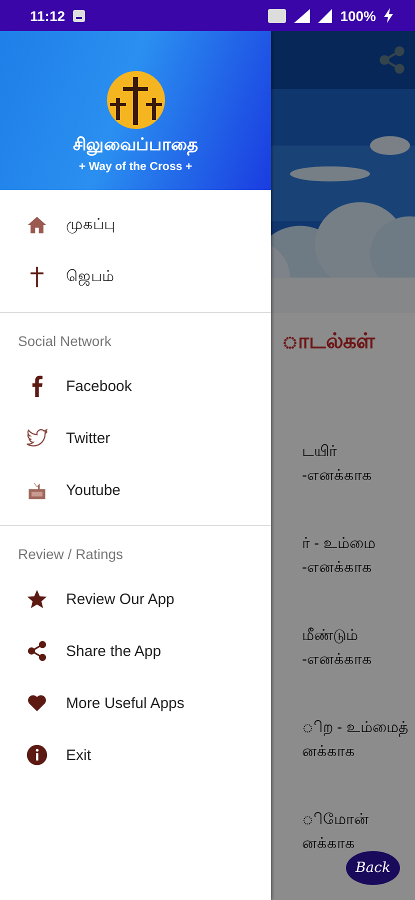 The width and height of the screenshot is (415, 900). What do you see at coordinates (320, 452) in the screenshot?
I see `song-title-text: டயிர்` at bounding box center [320, 452].